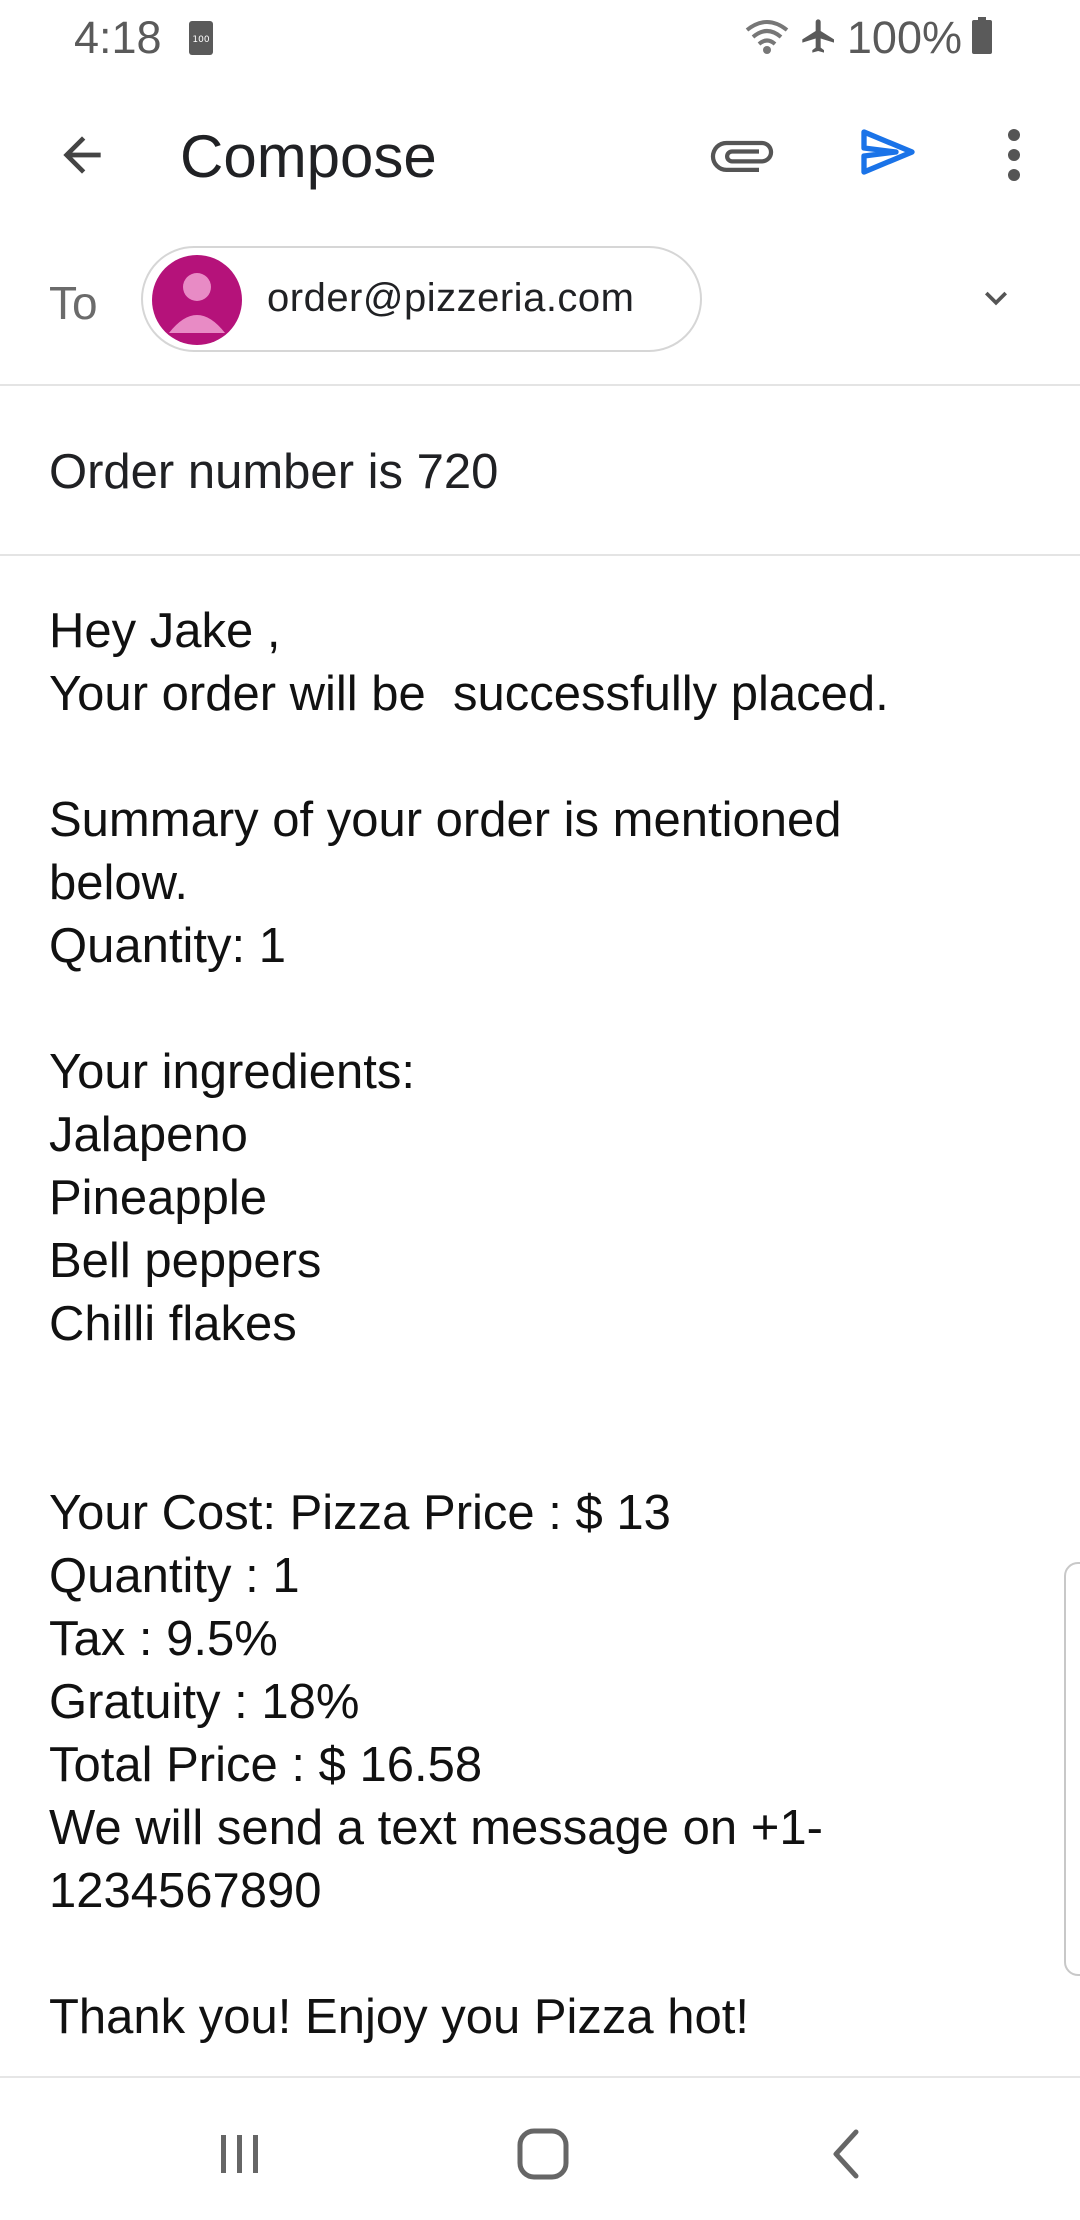 Image resolution: width=1080 pixels, height=2220 pixels. Describe the element at coordinates (436, 1828) in the screenshot. I see `body-line: We will send a text message on +1-` at that location.